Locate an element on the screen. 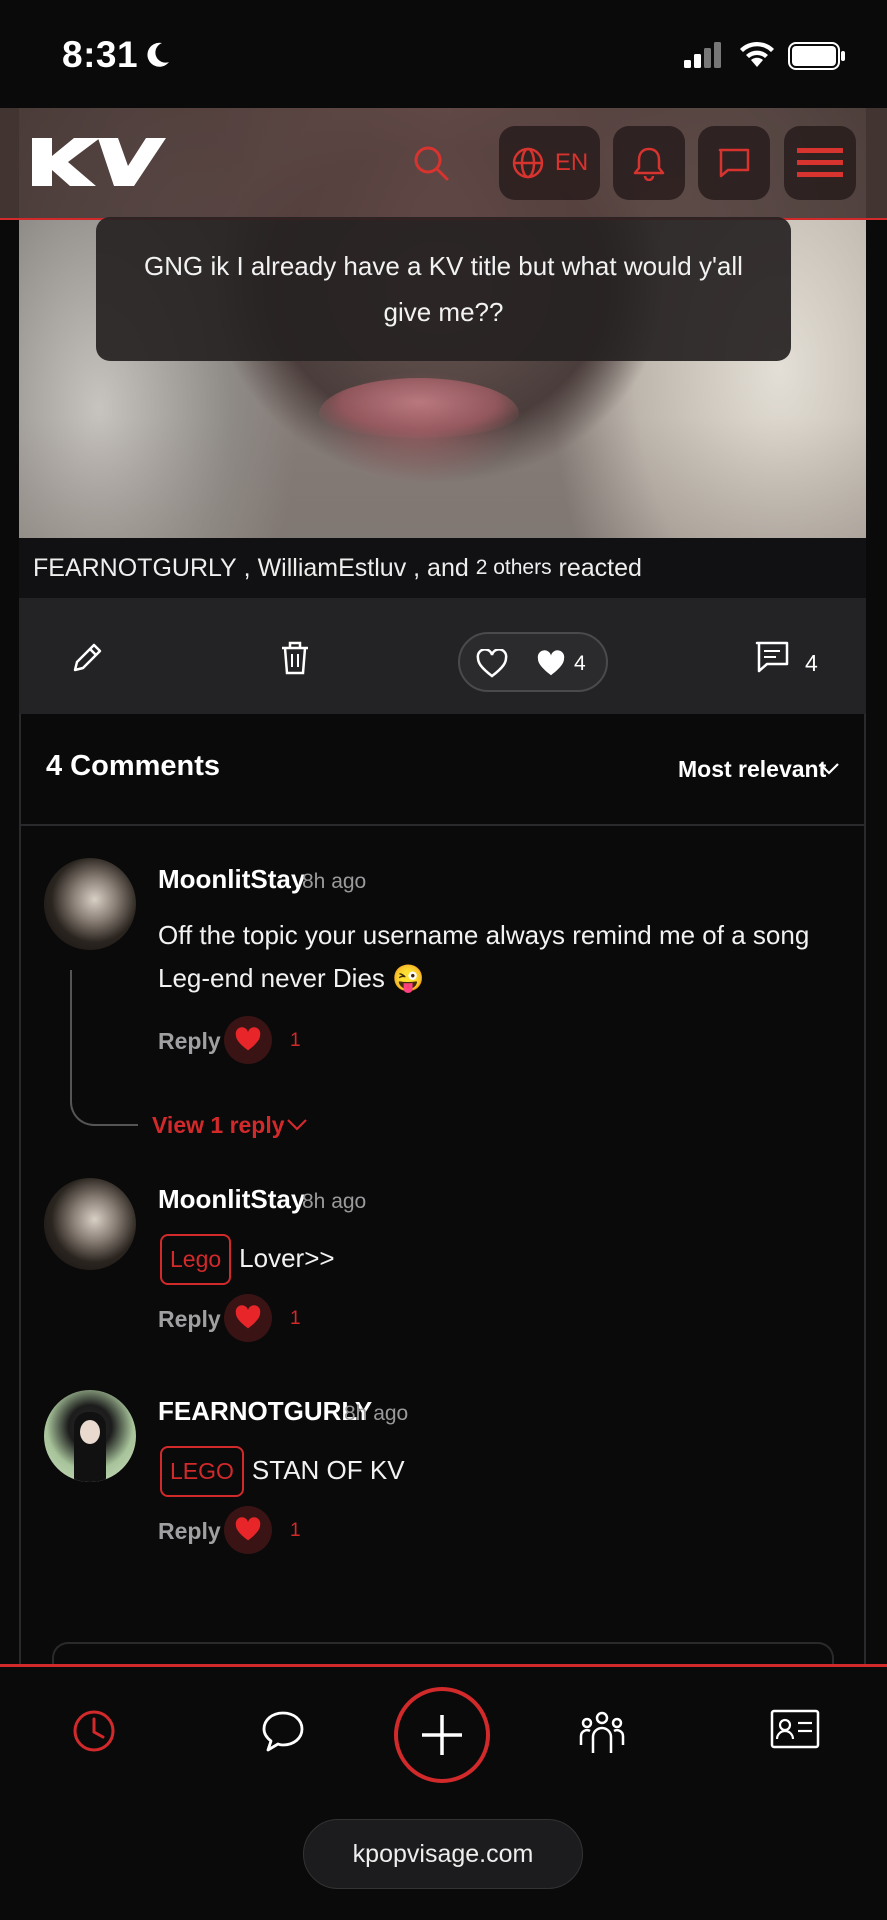  comment-body: LEGO STAN OF KV is located at coordinates (282, 1471).